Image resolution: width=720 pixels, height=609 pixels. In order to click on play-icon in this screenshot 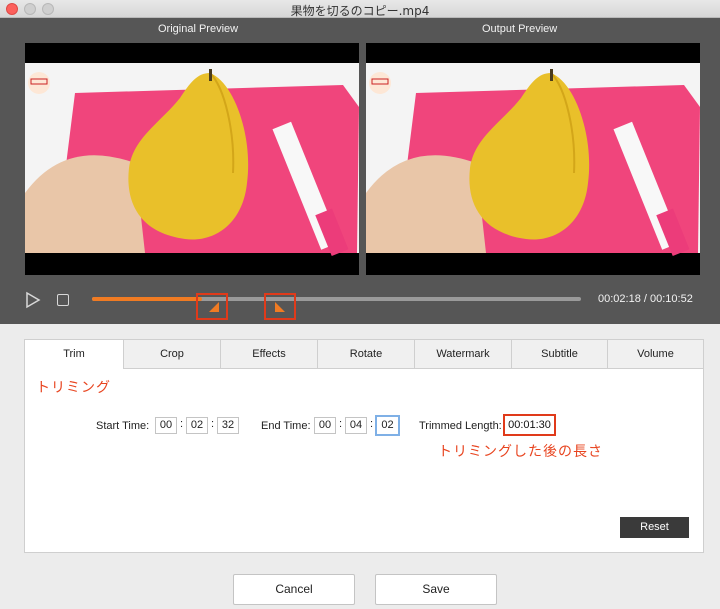, I will do `click(33, 300)`.